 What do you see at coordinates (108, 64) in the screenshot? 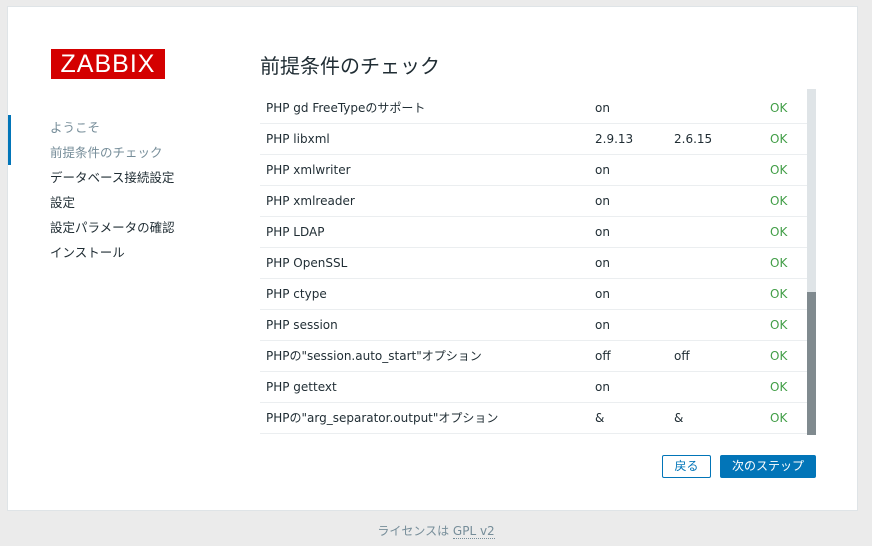
I see `zabbix-logo: ZABBIX` at bounding box center [108, 64].